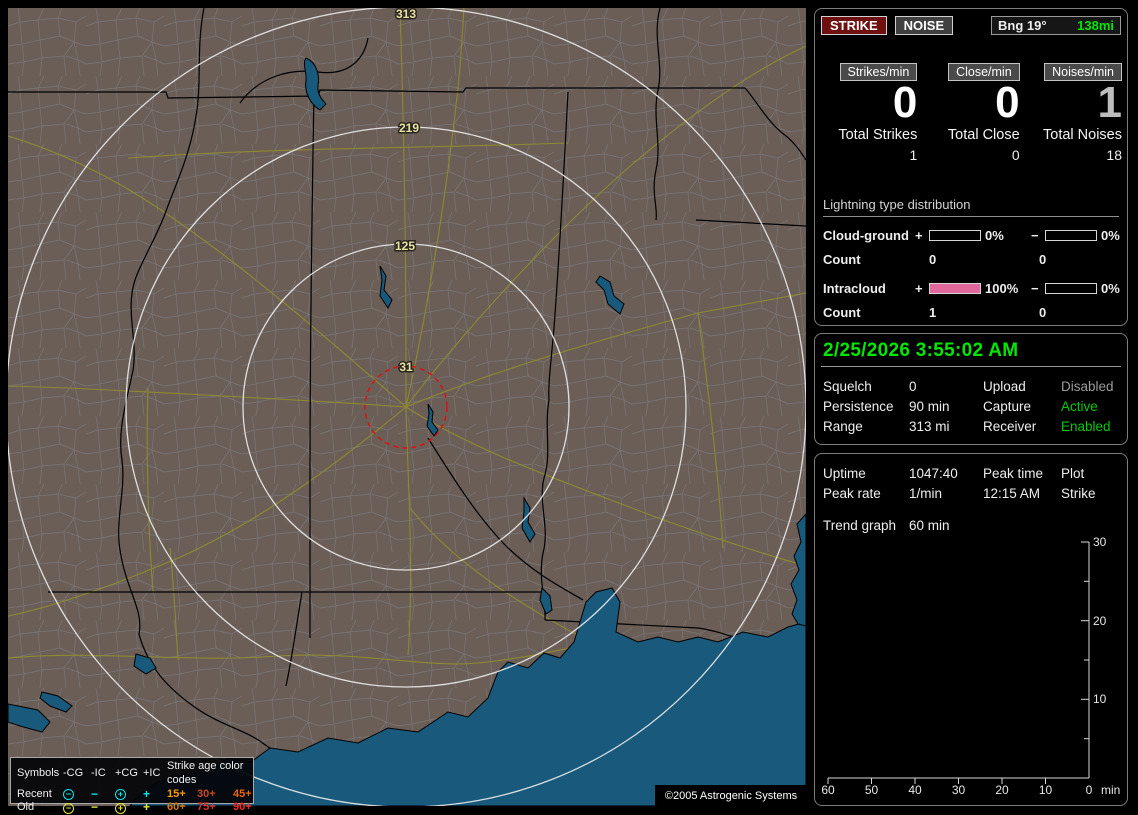  What do you see at coordinates (929, 426) in the screenshot?
I see `range-value: 313 mi` at bounding box center [929, 426].